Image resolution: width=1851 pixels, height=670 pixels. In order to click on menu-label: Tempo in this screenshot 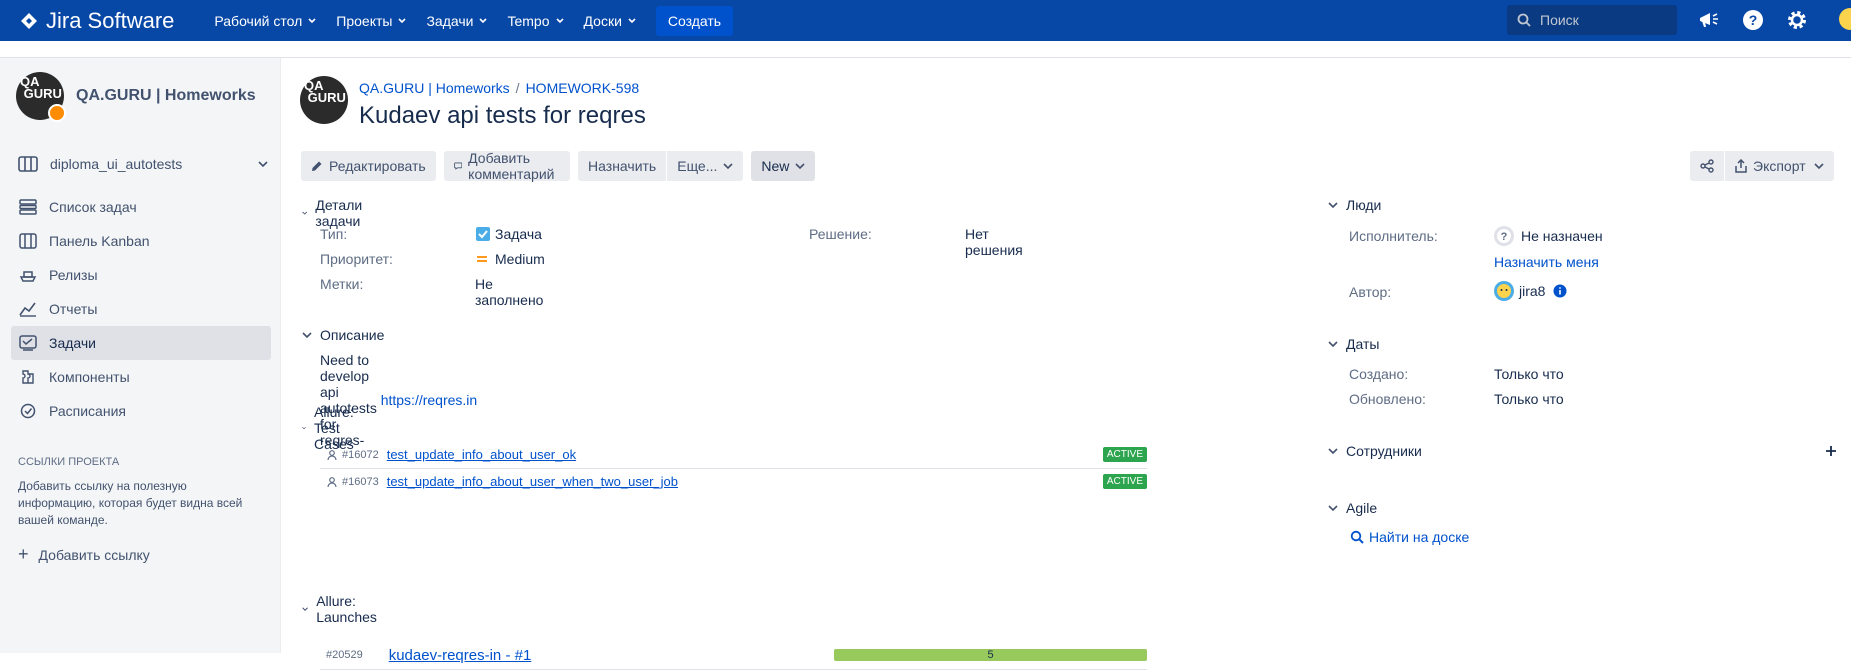, I will do `click(528, 20)`.